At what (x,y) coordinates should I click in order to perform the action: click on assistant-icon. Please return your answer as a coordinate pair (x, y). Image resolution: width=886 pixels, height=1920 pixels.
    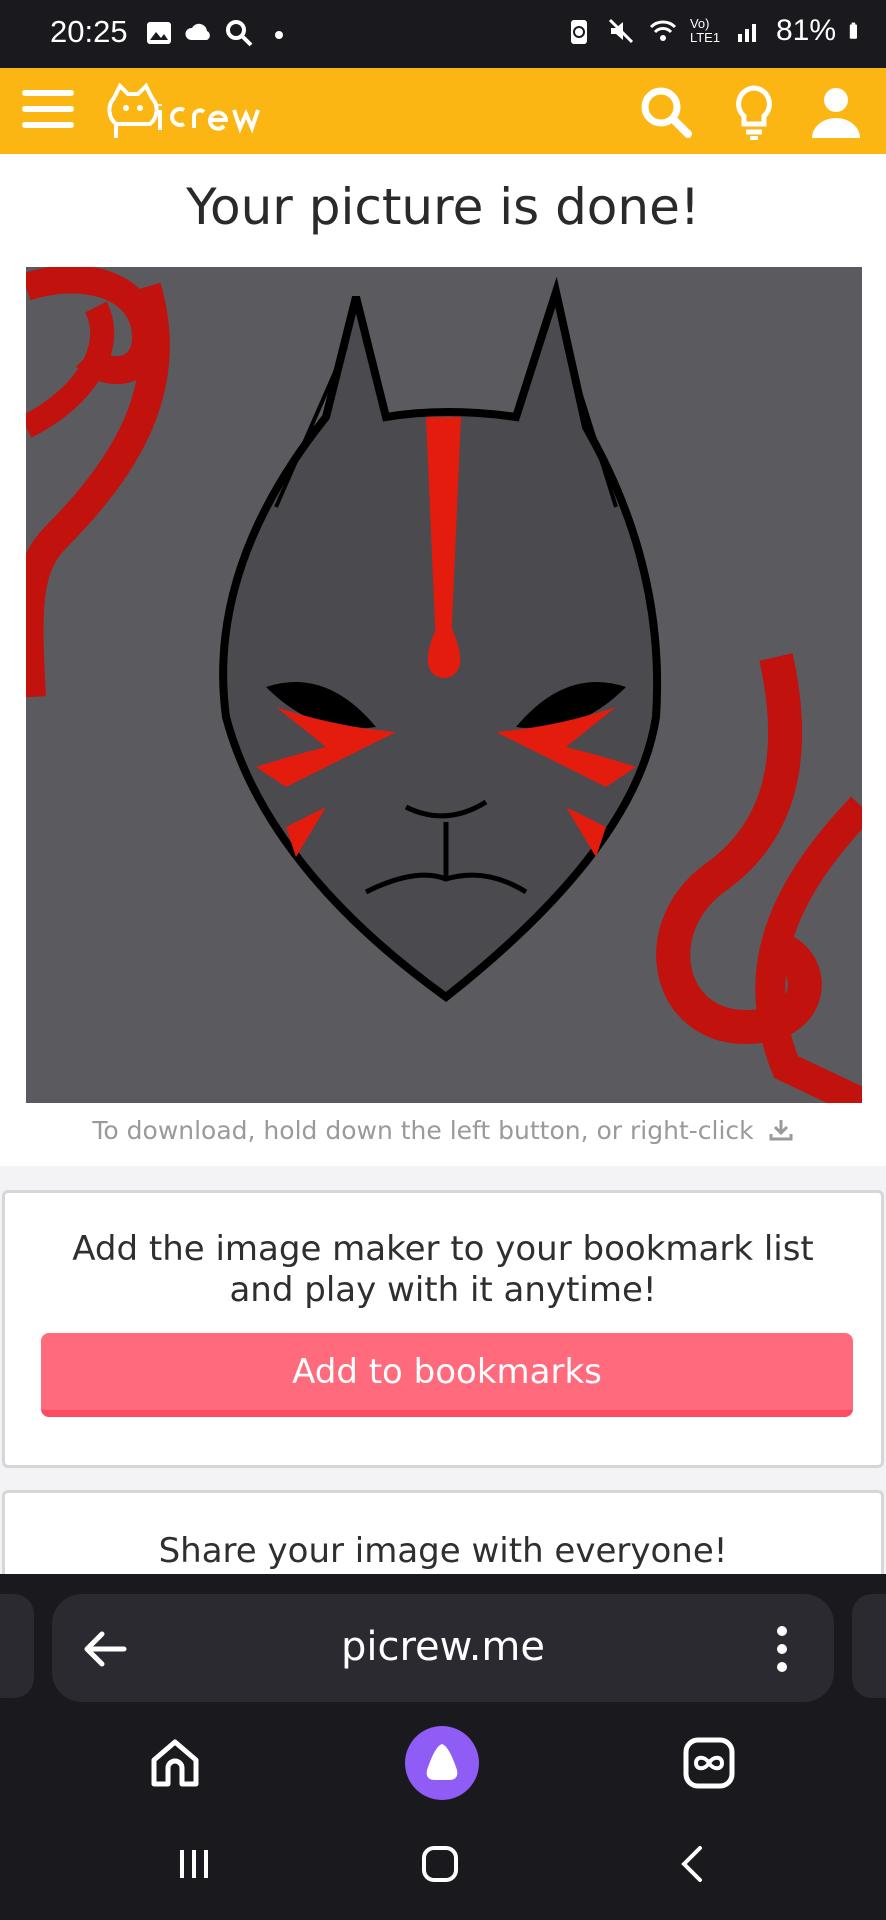
    Looking at the image, I should click on (442, 1763).